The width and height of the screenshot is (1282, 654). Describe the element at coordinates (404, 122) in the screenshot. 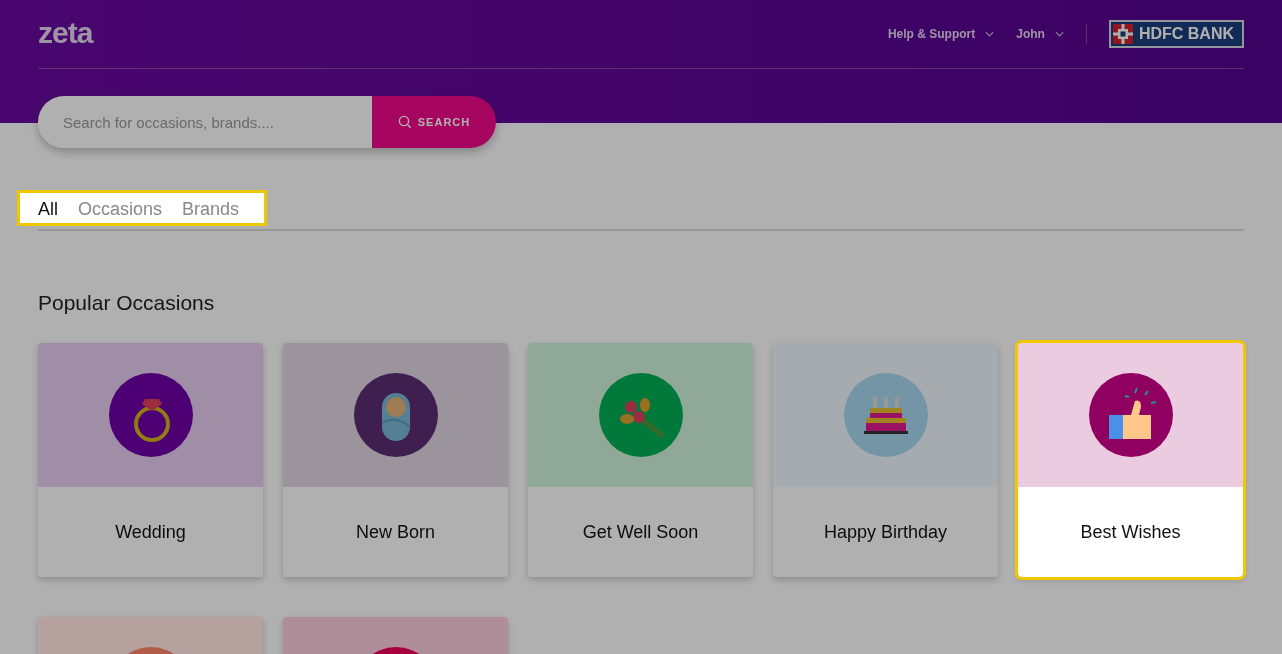

I see `search-icon` at that location.